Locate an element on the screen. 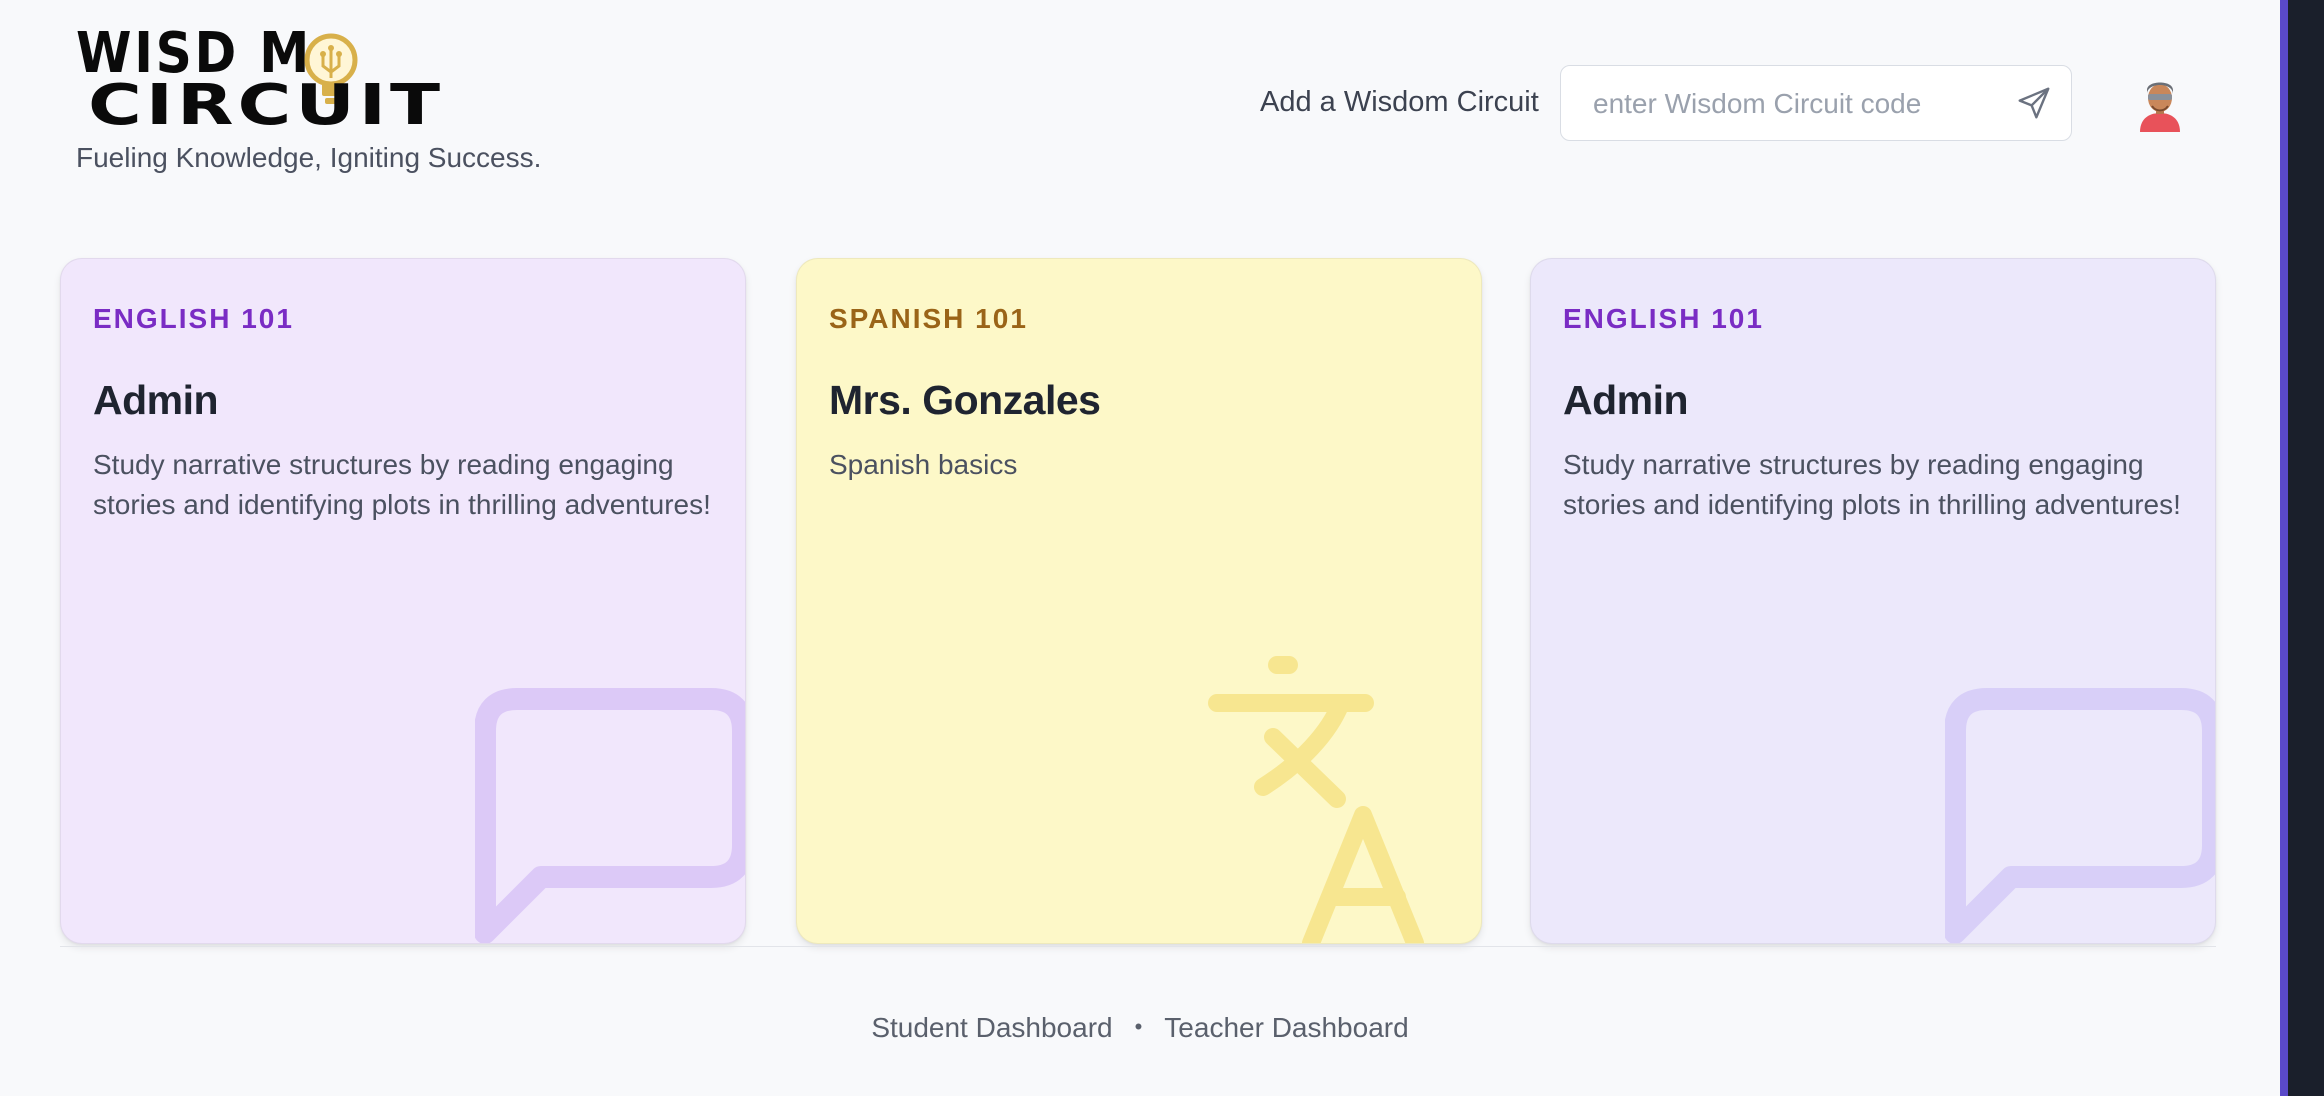  paper-plane-icon is located at coordinates (2034, 103).